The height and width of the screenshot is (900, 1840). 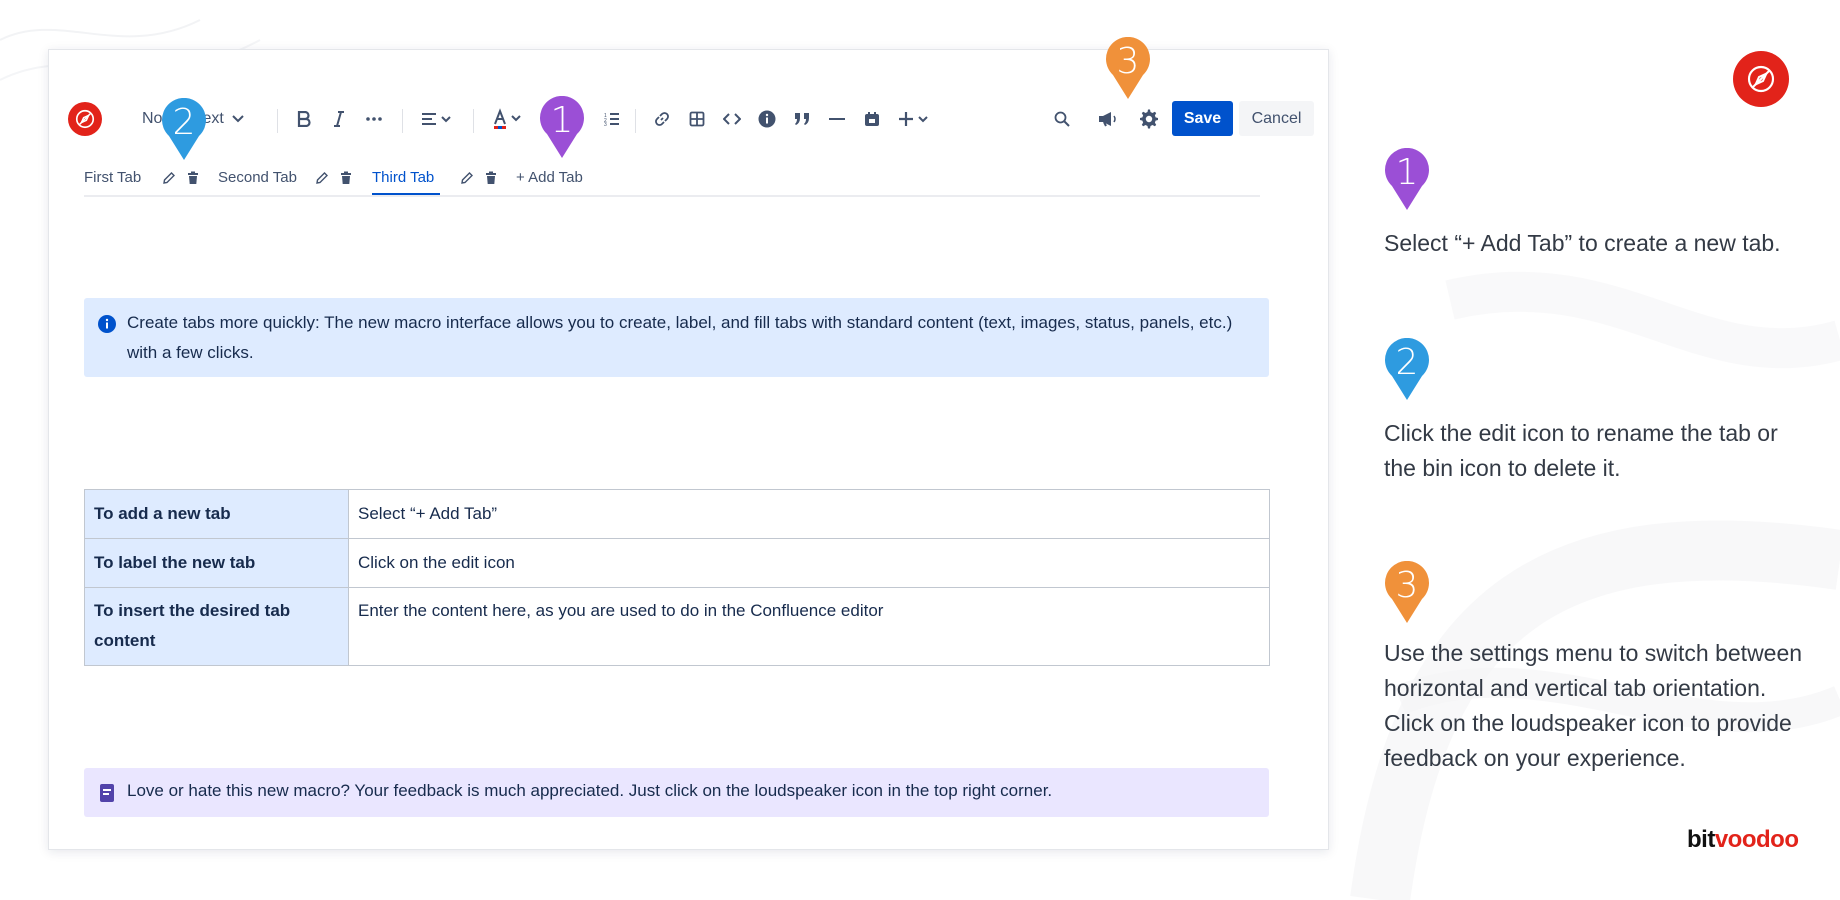 I want to click on loudspeaker-icon, so click(x=1109, y=119).